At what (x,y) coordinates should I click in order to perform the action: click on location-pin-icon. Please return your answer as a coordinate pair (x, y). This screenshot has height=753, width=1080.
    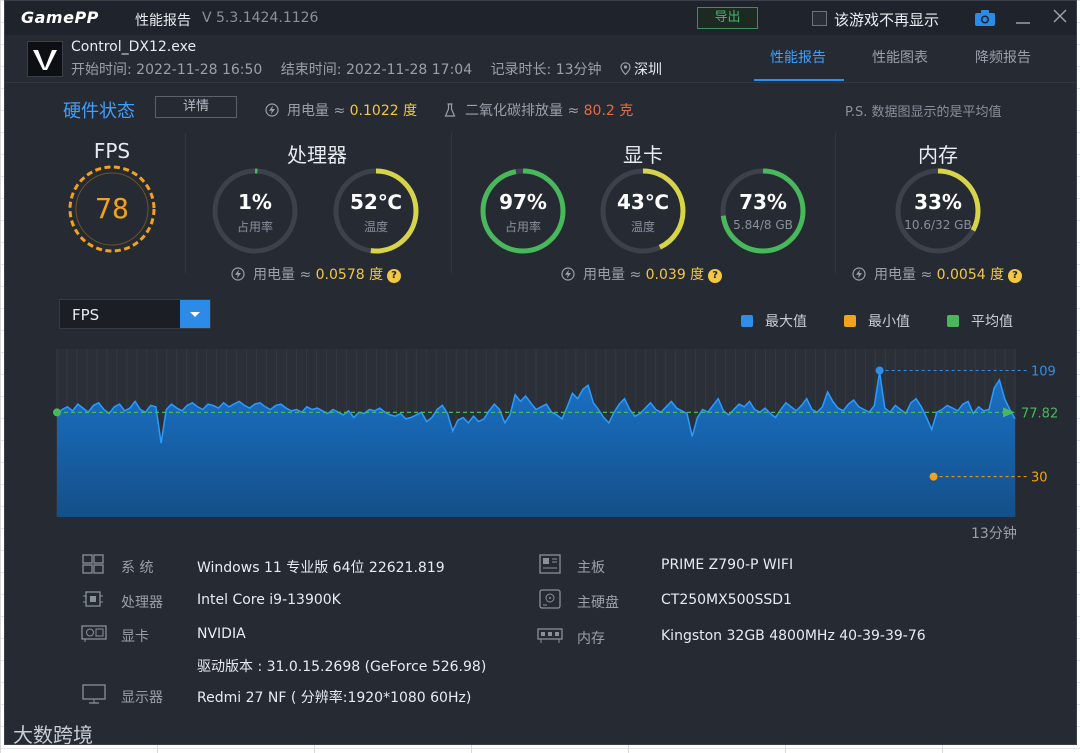
    Looking at the image, I should click on (625, 68).